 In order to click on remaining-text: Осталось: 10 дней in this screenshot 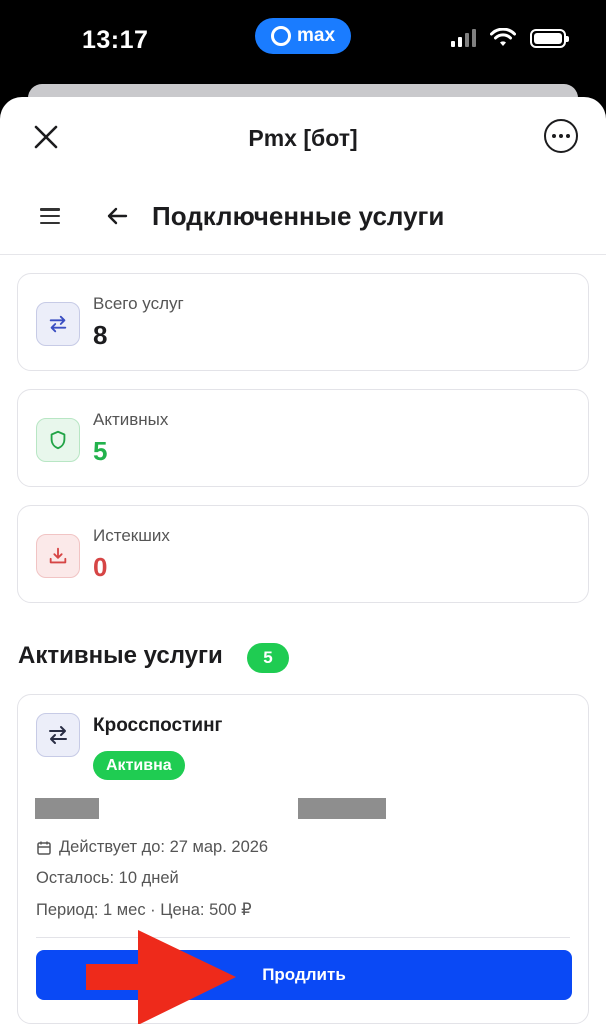, I will do `click(107, 878)`.